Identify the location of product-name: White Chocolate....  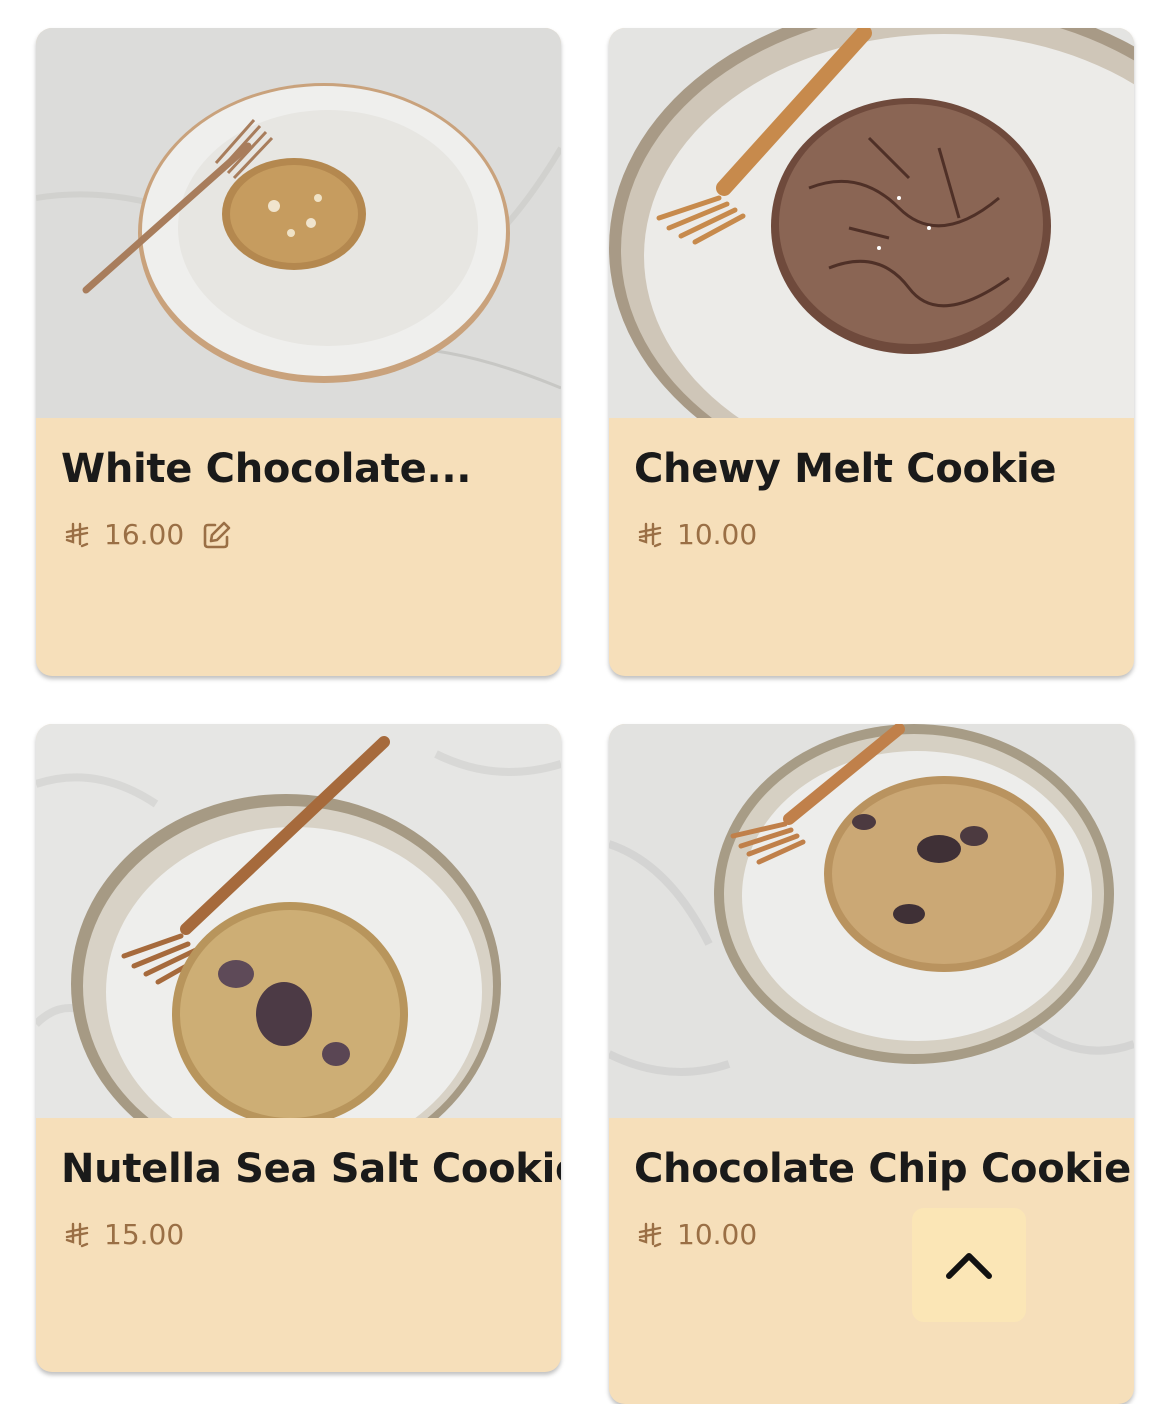
(266, 469).